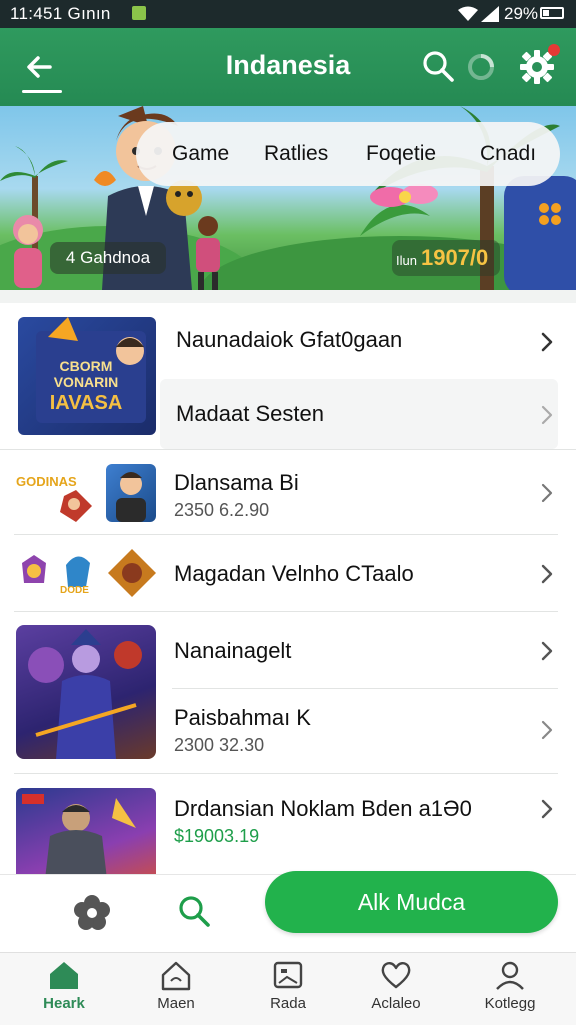  Describe the element at coordinates (288, 67) in the screenshot. I see `app-bar: Indanesia` at that location.